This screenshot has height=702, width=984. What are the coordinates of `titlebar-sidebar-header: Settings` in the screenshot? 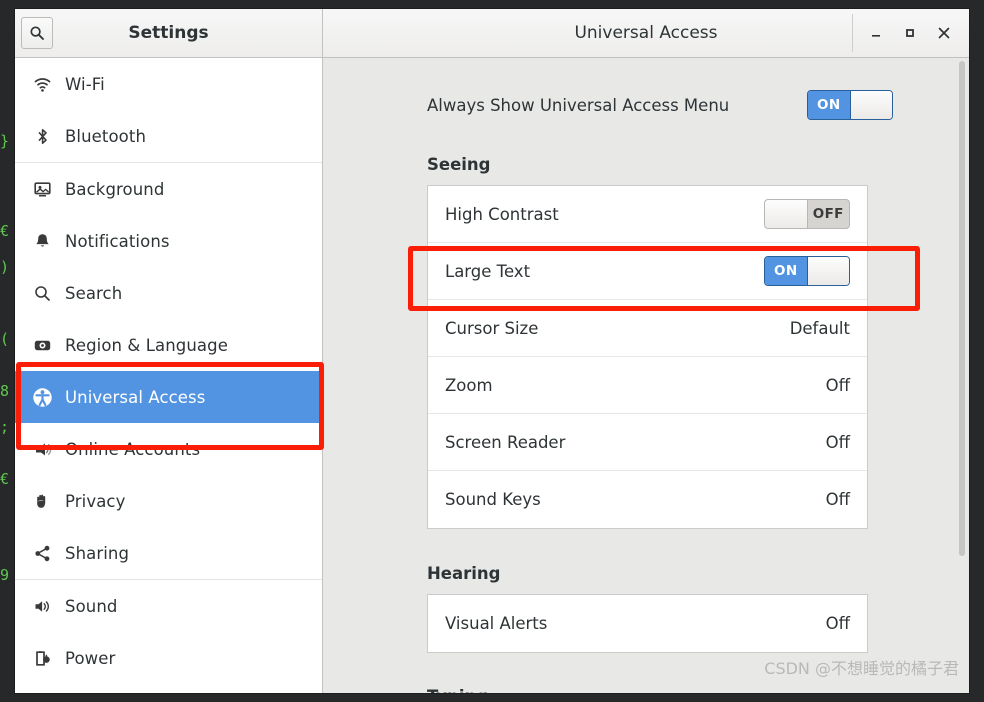 It's located at (169, 33).